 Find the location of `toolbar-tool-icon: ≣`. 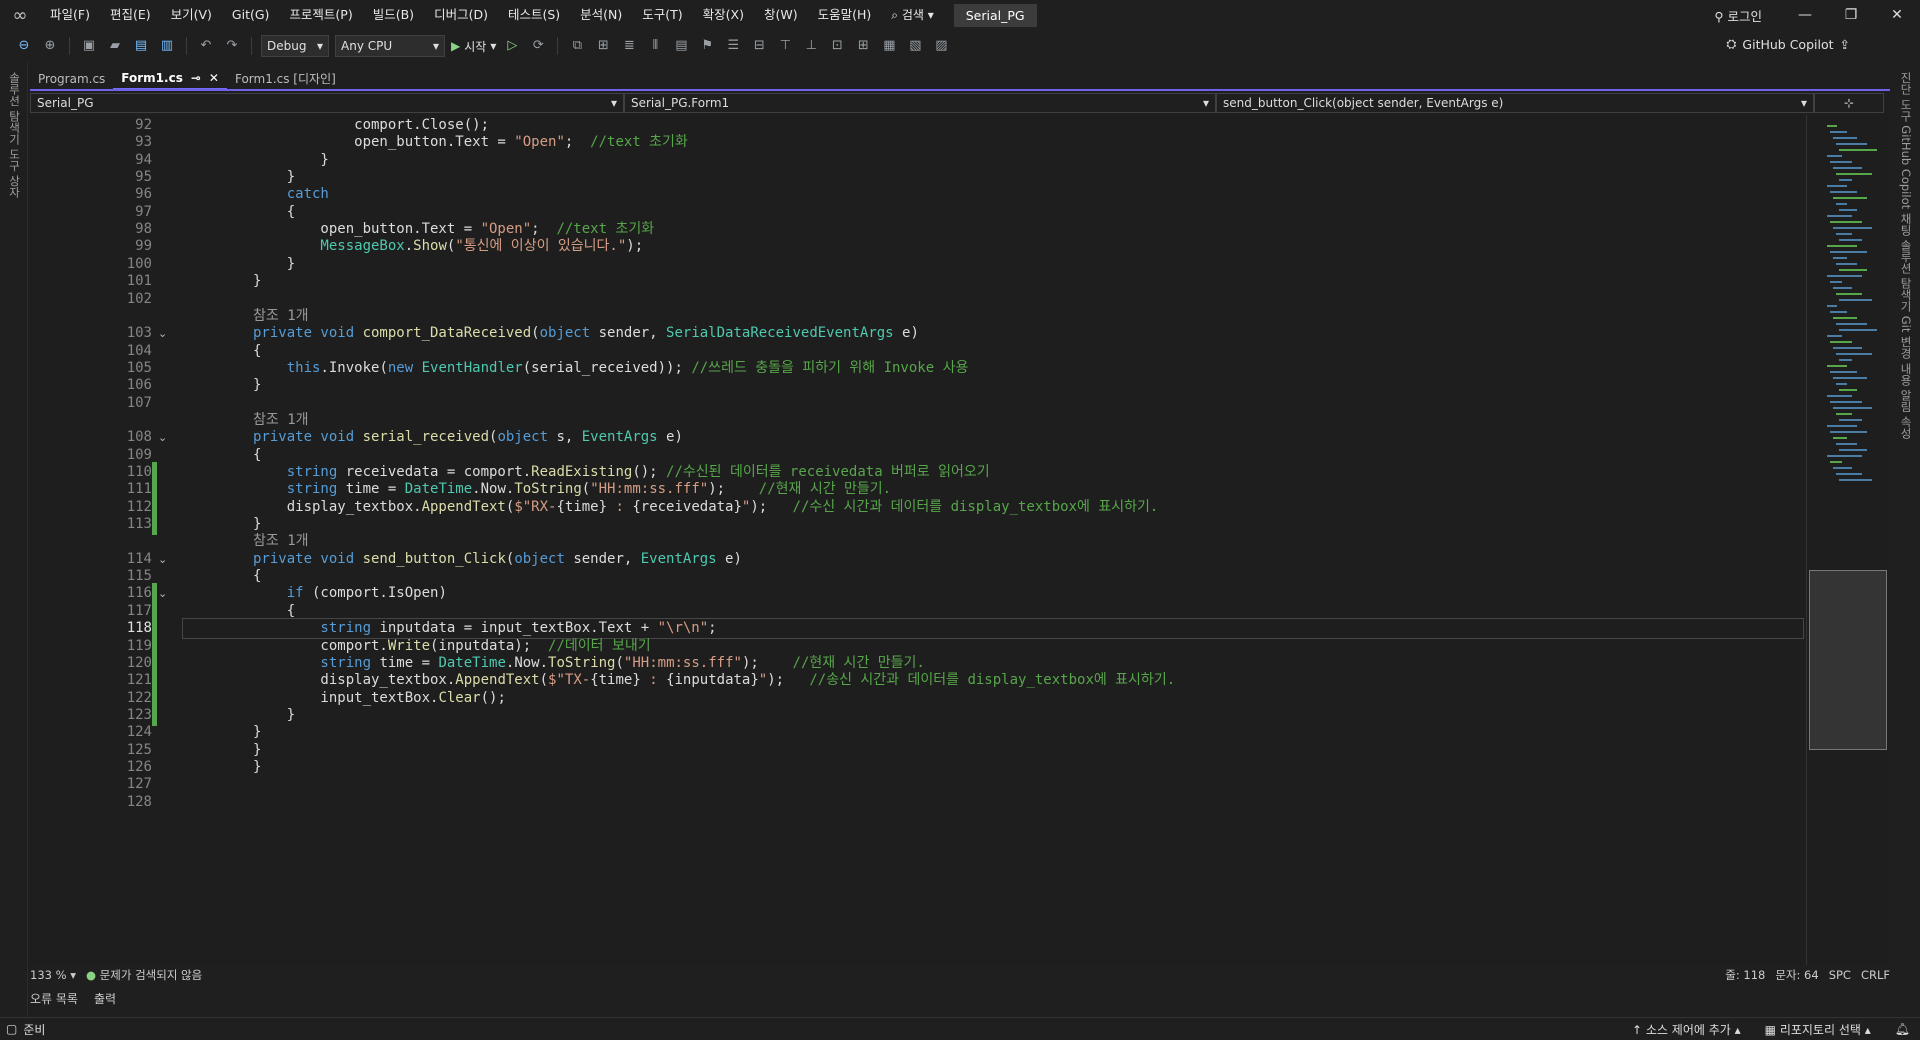

toolbar-tool-icon: ≣ is located at coordinates (629, 46).